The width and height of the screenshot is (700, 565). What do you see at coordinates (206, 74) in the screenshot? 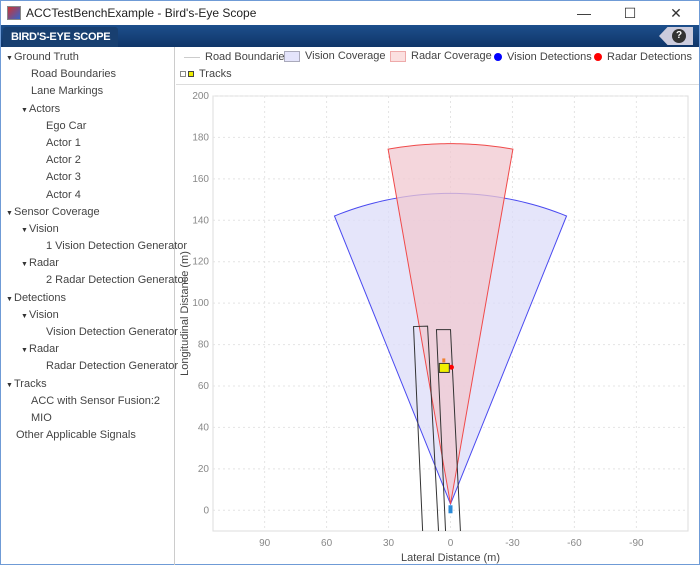
I see `legend-tracks: Tracks` at bounding box center [206, 74].